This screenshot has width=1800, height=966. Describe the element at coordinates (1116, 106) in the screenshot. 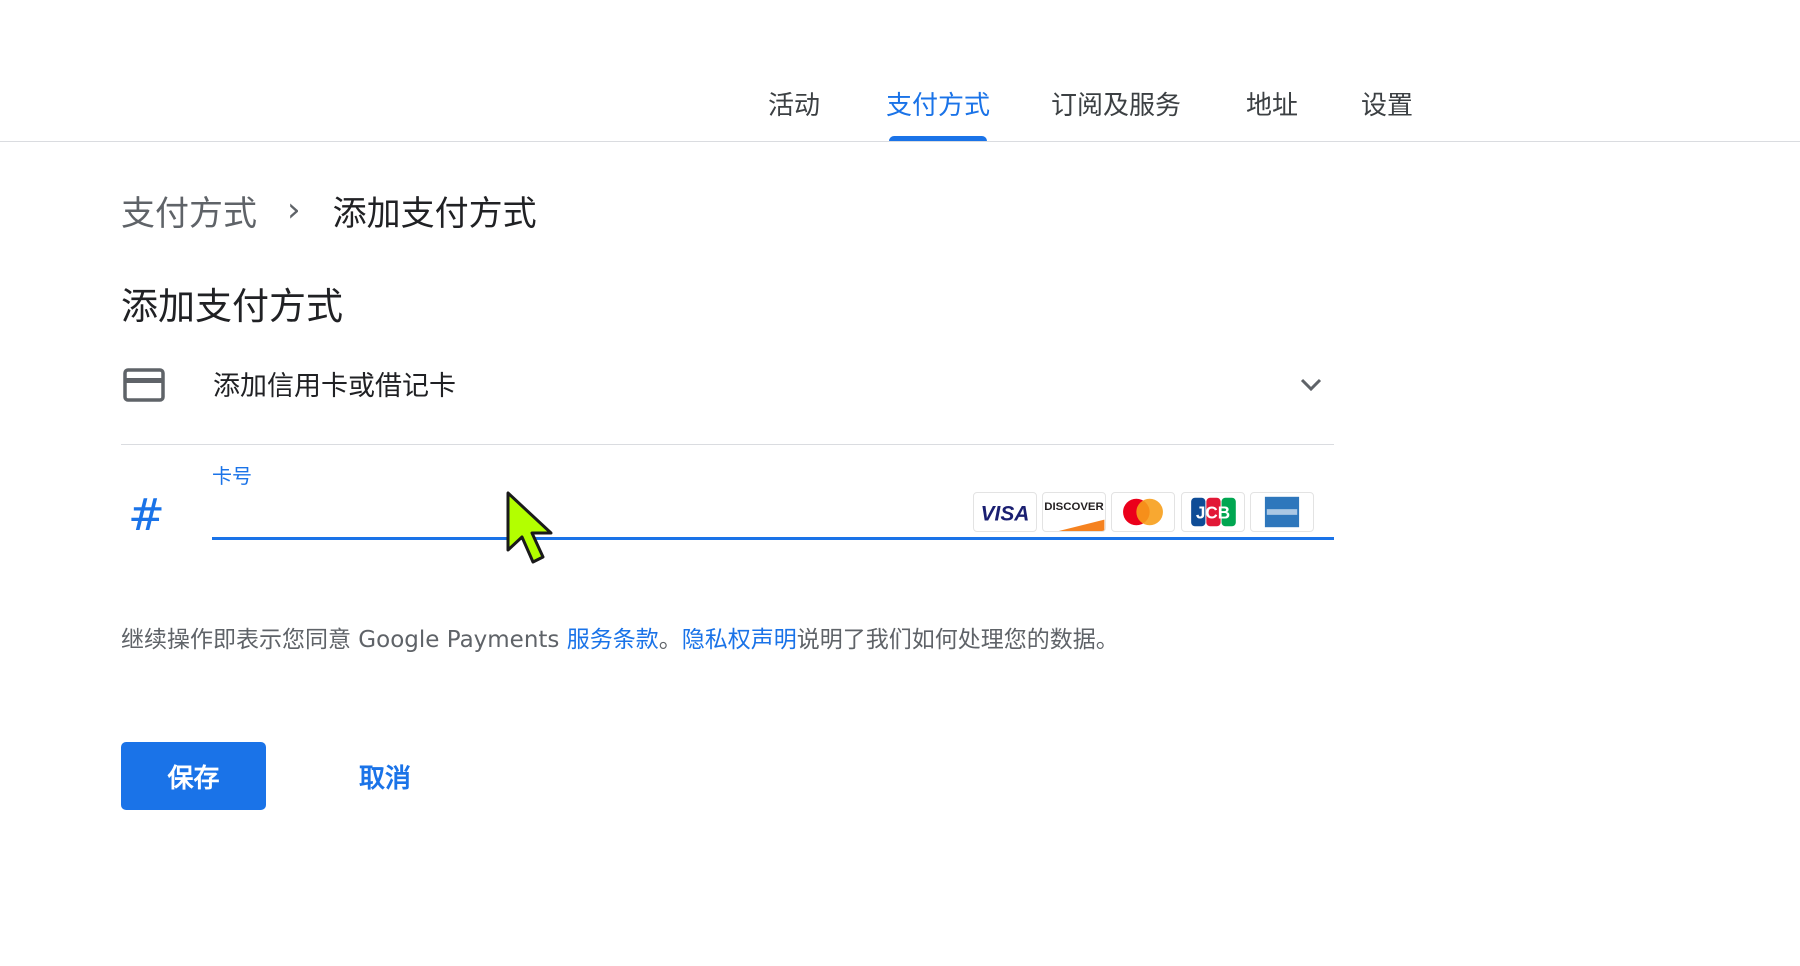

I see `tab-label: 订阅及服务` at that location.